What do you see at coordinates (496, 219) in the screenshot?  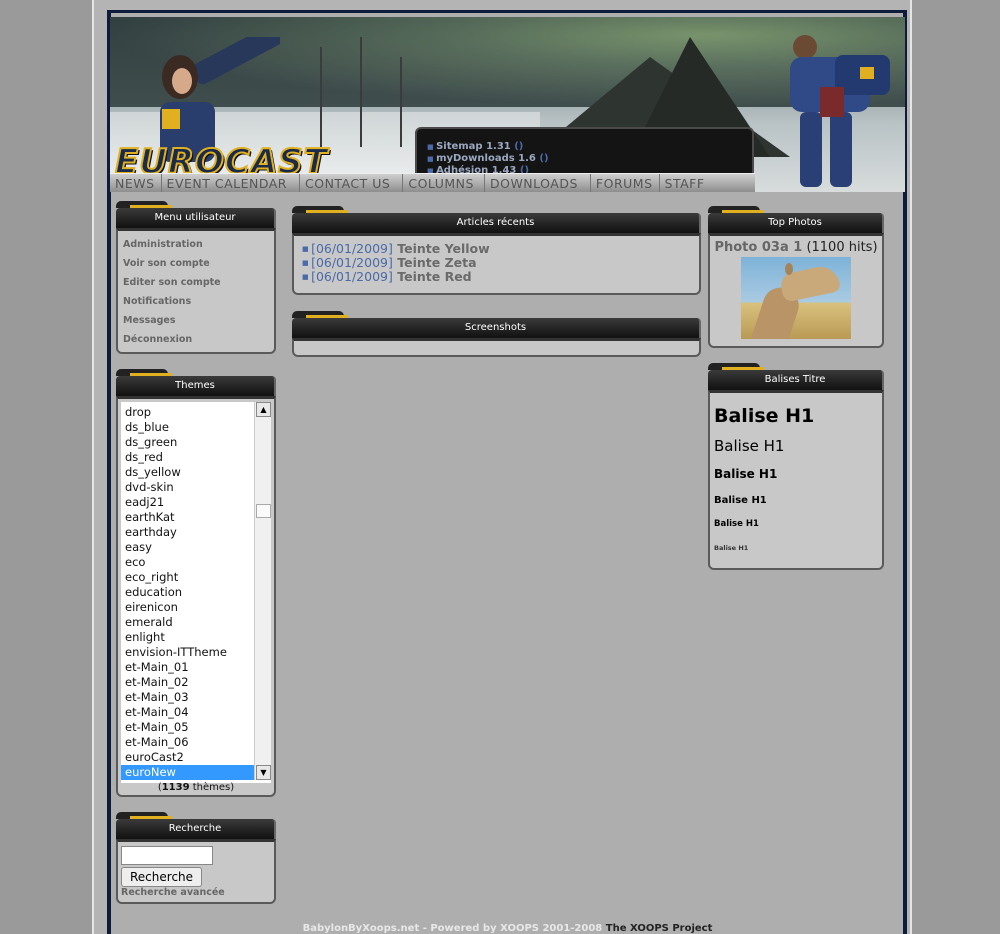 I see `block-title: Articles récents` at bounding box center [496, 219].